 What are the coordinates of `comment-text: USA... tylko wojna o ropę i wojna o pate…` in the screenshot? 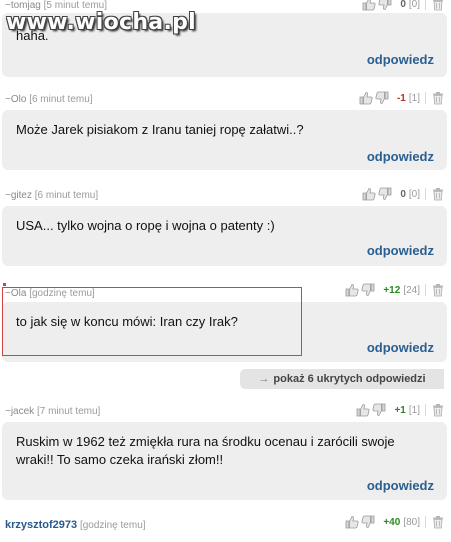 It's located at (145, 225).